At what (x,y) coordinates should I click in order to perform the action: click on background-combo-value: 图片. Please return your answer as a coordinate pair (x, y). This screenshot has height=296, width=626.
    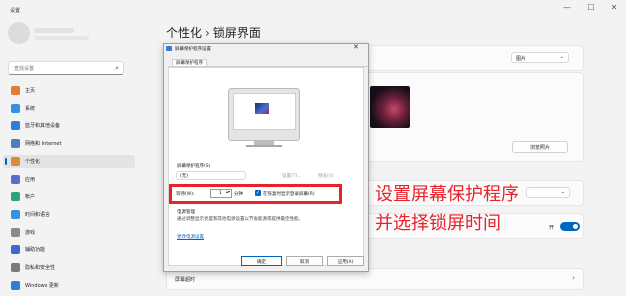
    Looking at the image, I should click on (521, 59).